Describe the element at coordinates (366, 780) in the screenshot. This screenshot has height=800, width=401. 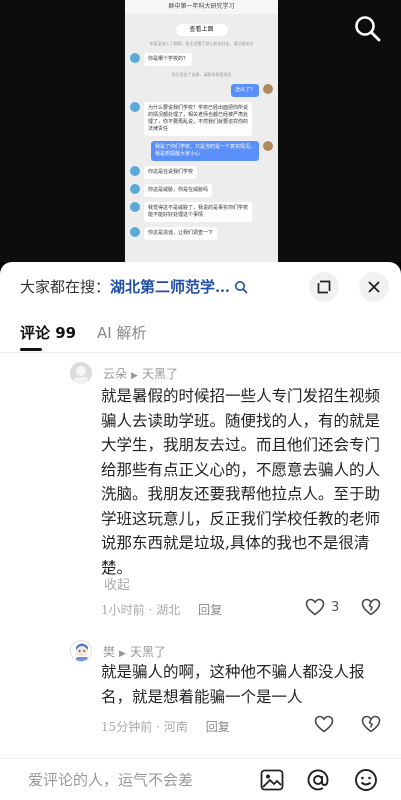
I see `emoji-icon` at that location.